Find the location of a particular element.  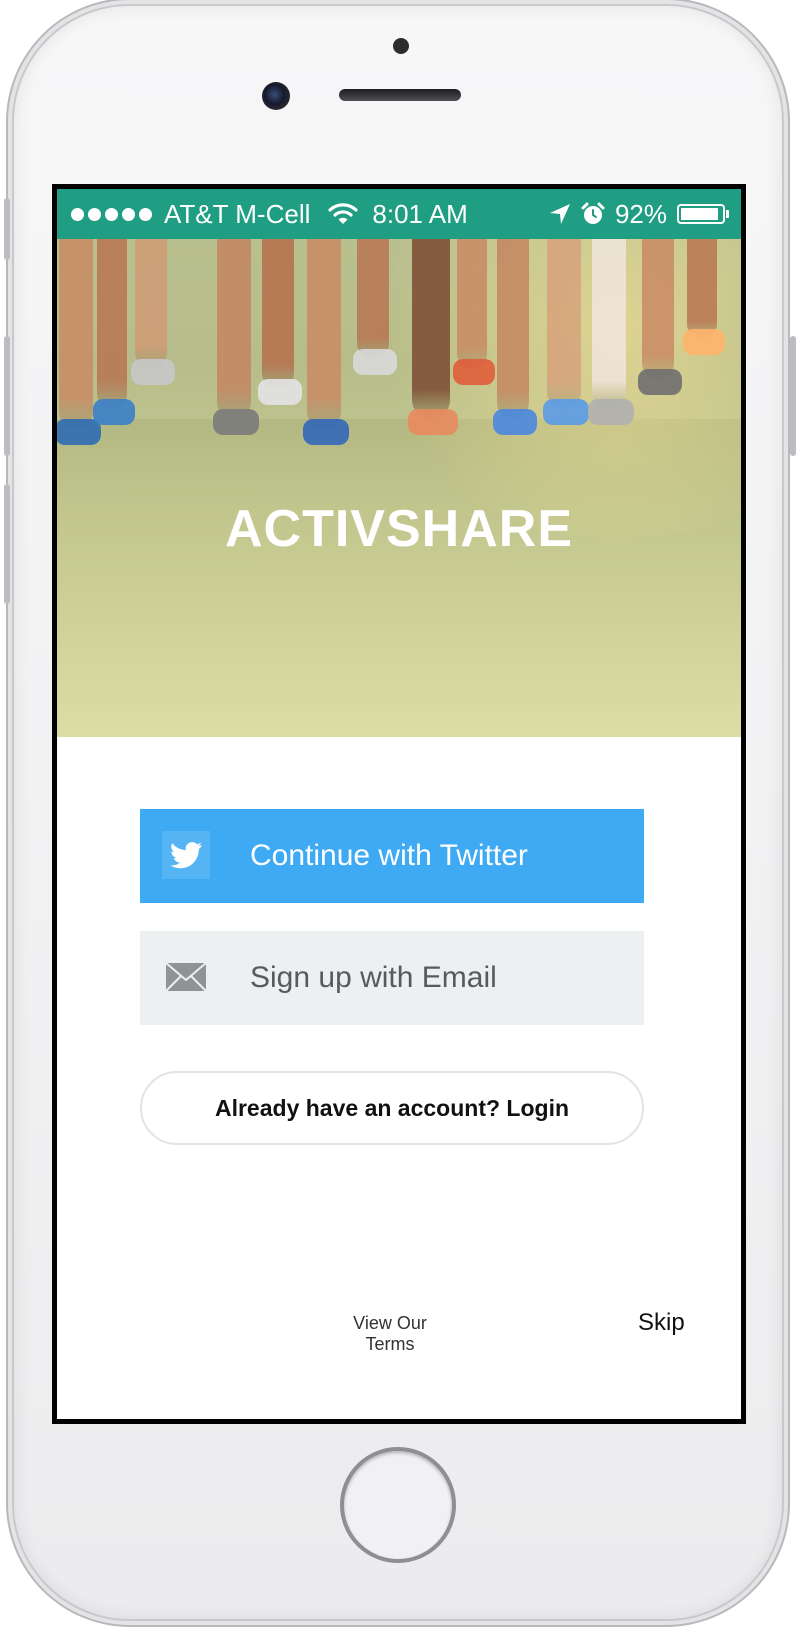

envelope-icon is located at coordinates (186, 977).